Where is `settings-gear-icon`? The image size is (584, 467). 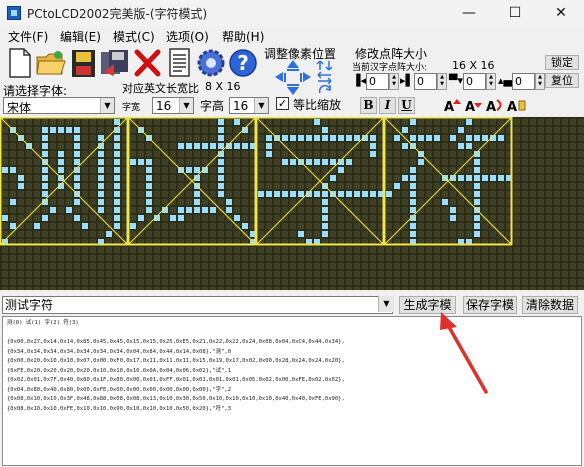 settings-gear-icon is located at coordinates (211, 63).